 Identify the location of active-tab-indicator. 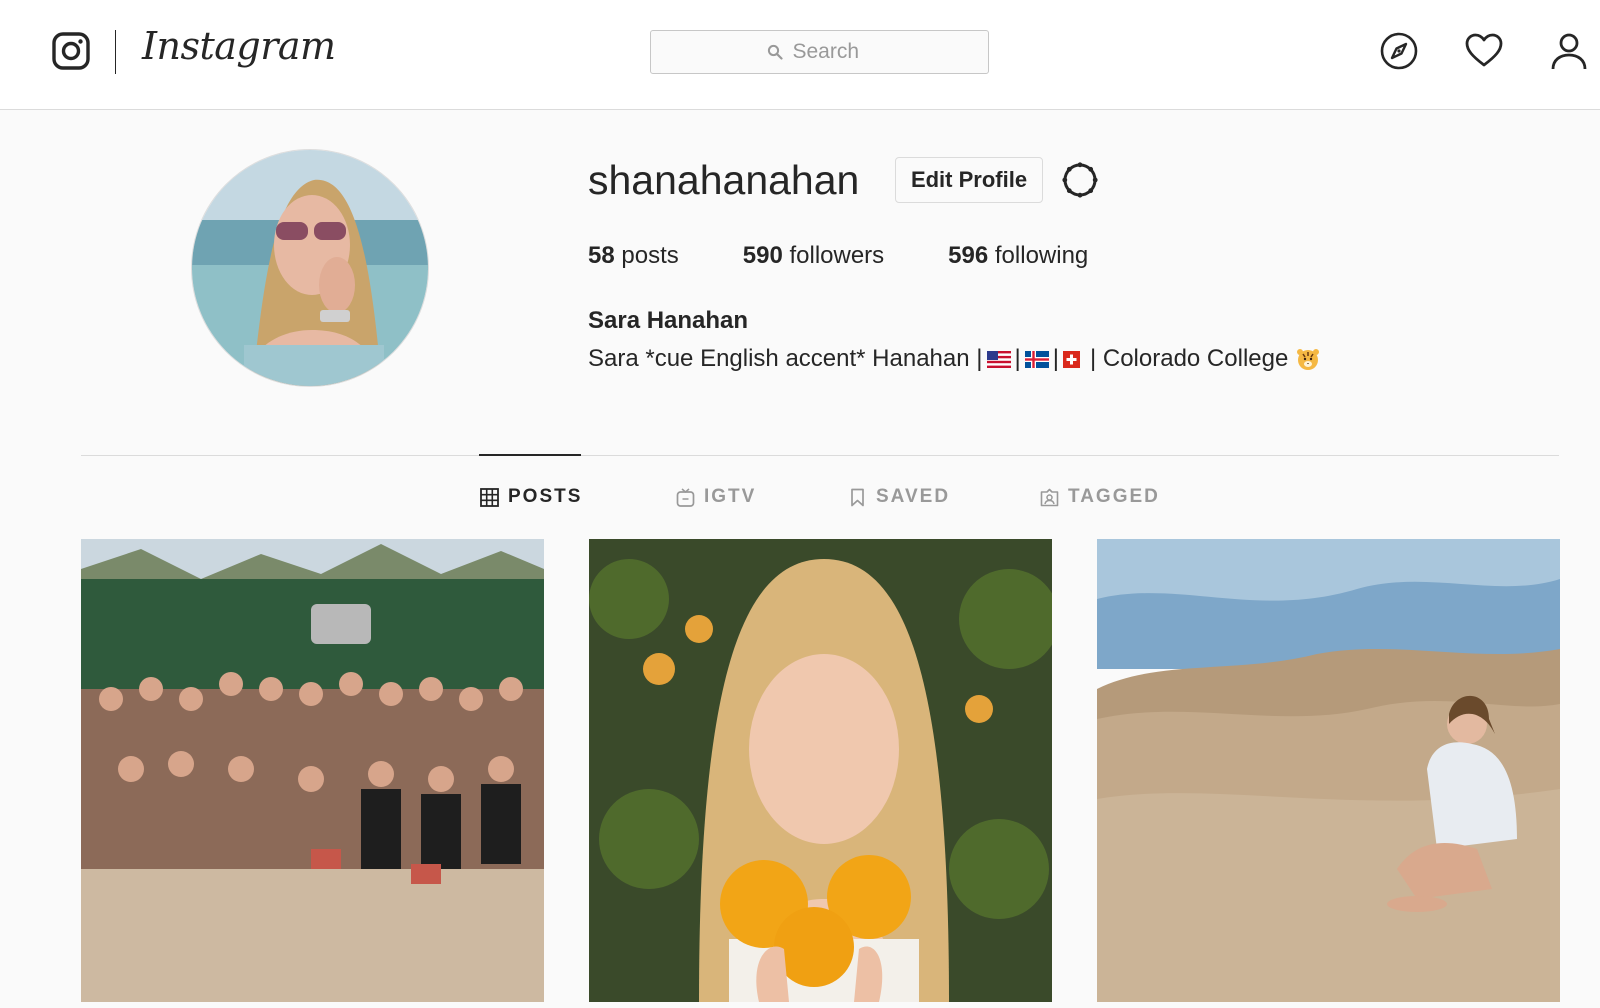
(530, 455).